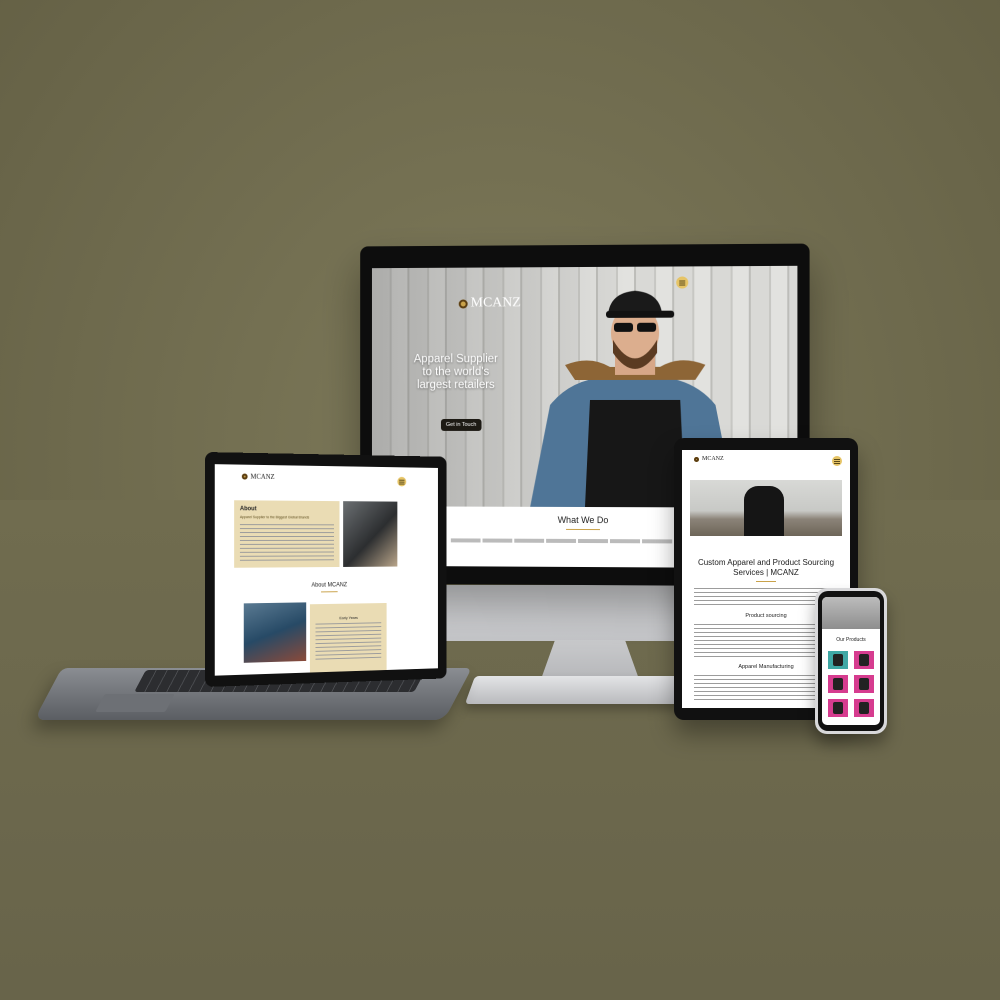  I want to click on laptop-menu-icon, so click(402, 481).